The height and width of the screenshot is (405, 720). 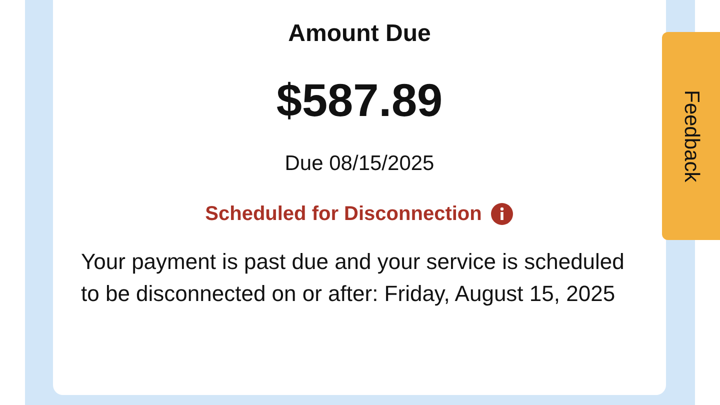 What do you see at coordinates (353, 278) in the screenshot?
I see `disconnection-message: Your payment is past due and your service is scheduled to be disconnected on or after: Friday, August 15, 2025` at bounding box center [353, 278].